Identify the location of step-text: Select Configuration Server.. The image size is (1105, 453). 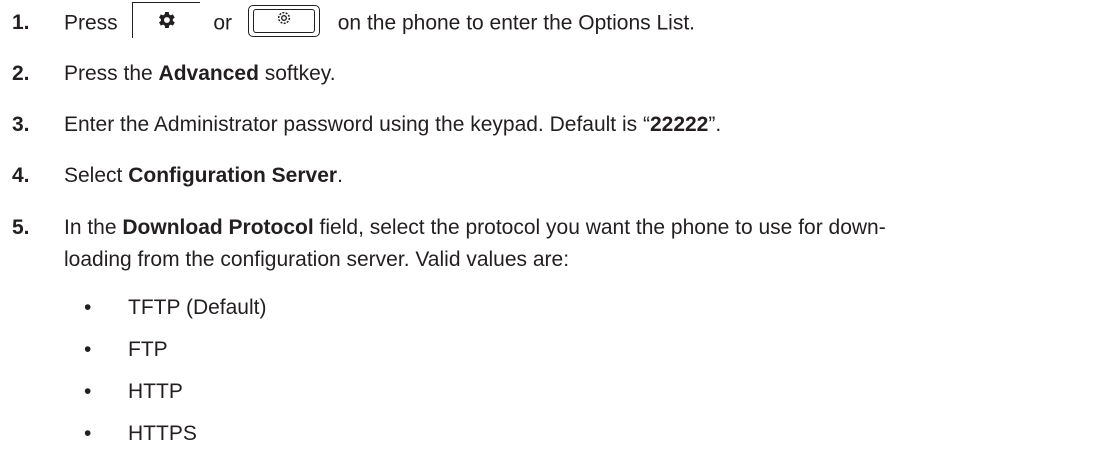
(203, 175).